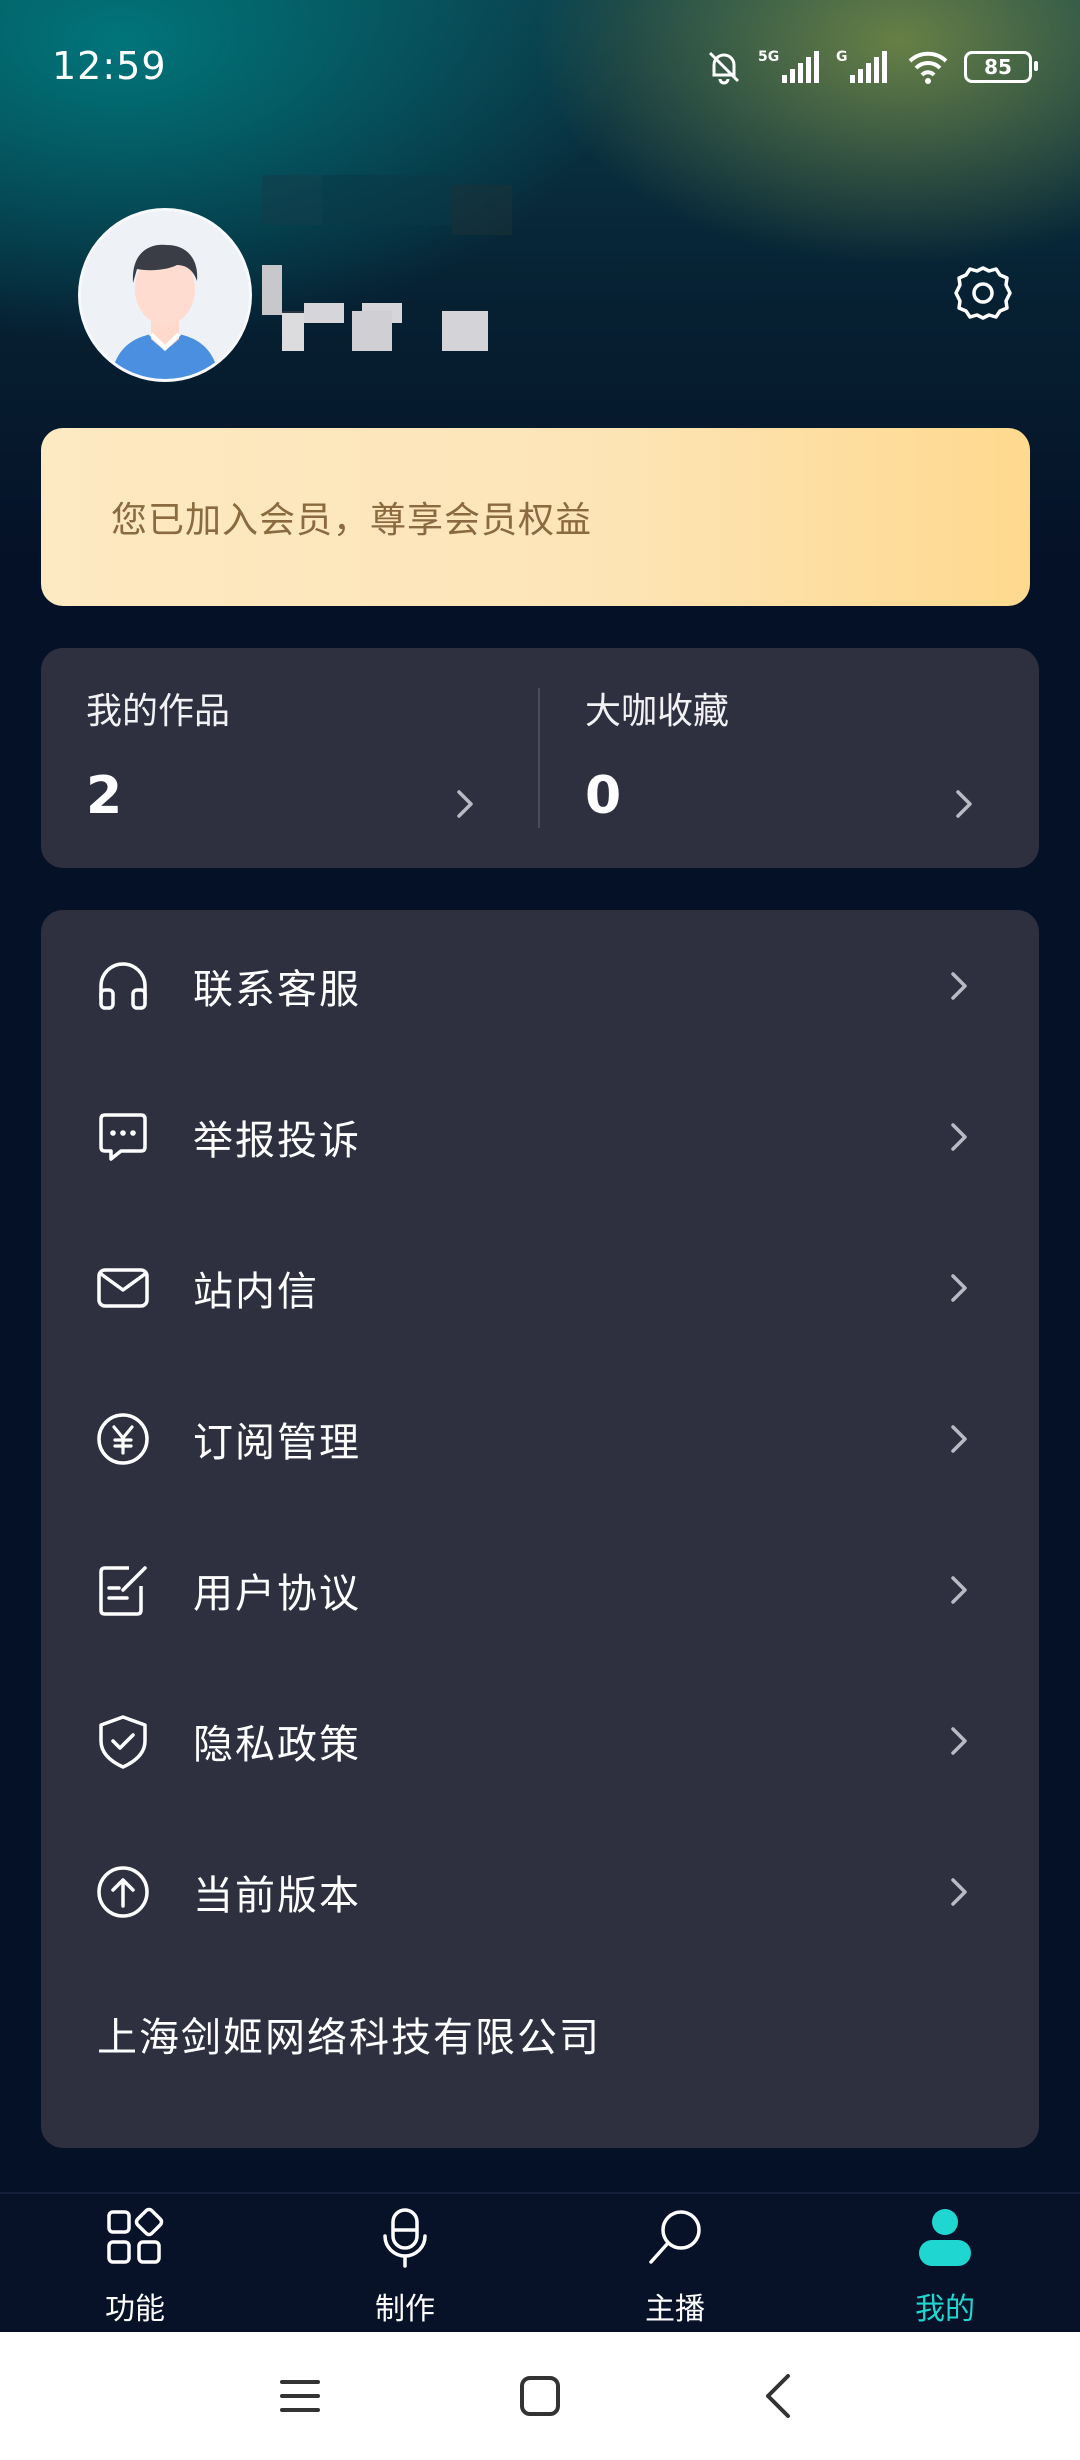  Describe the element at coordinates (675, 2309) in the screenshot. I see `tab-label: 主播` at that location.